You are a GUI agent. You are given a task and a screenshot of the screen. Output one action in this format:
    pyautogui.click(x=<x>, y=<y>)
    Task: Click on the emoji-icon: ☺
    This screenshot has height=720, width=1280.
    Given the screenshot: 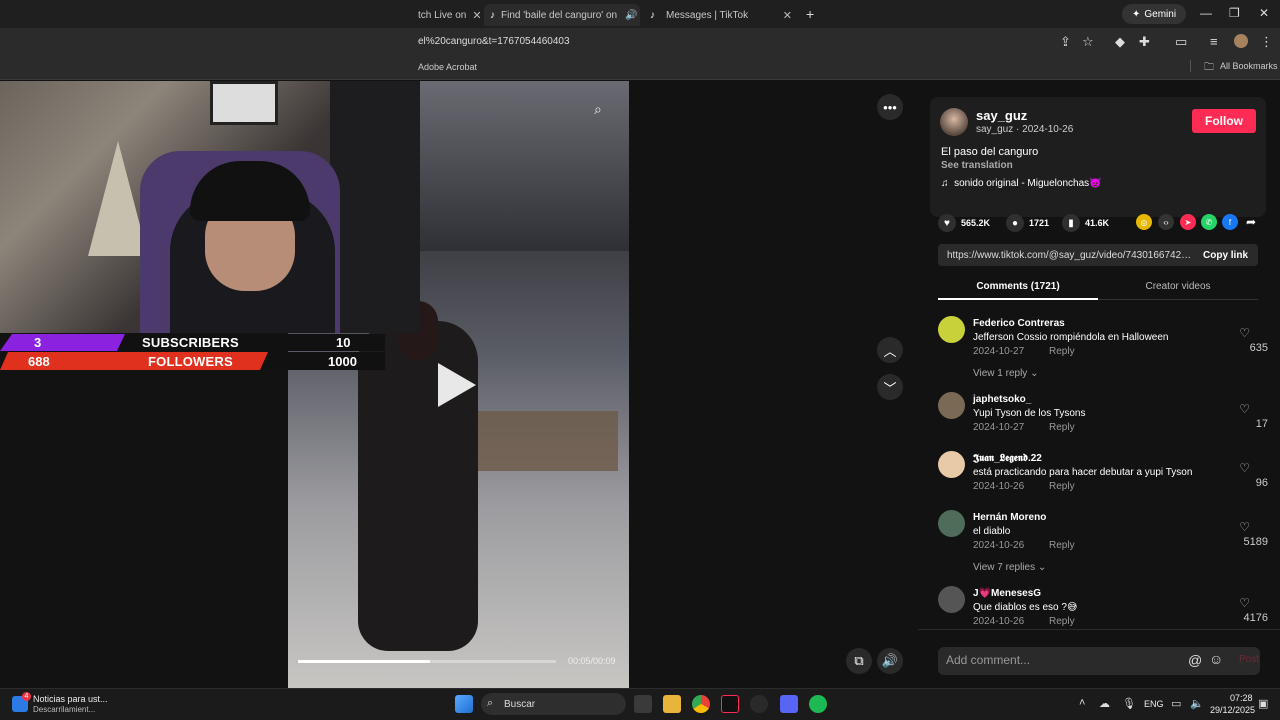 What is the action you would take?
    pyautogui.click(x=1216, y=659)
    